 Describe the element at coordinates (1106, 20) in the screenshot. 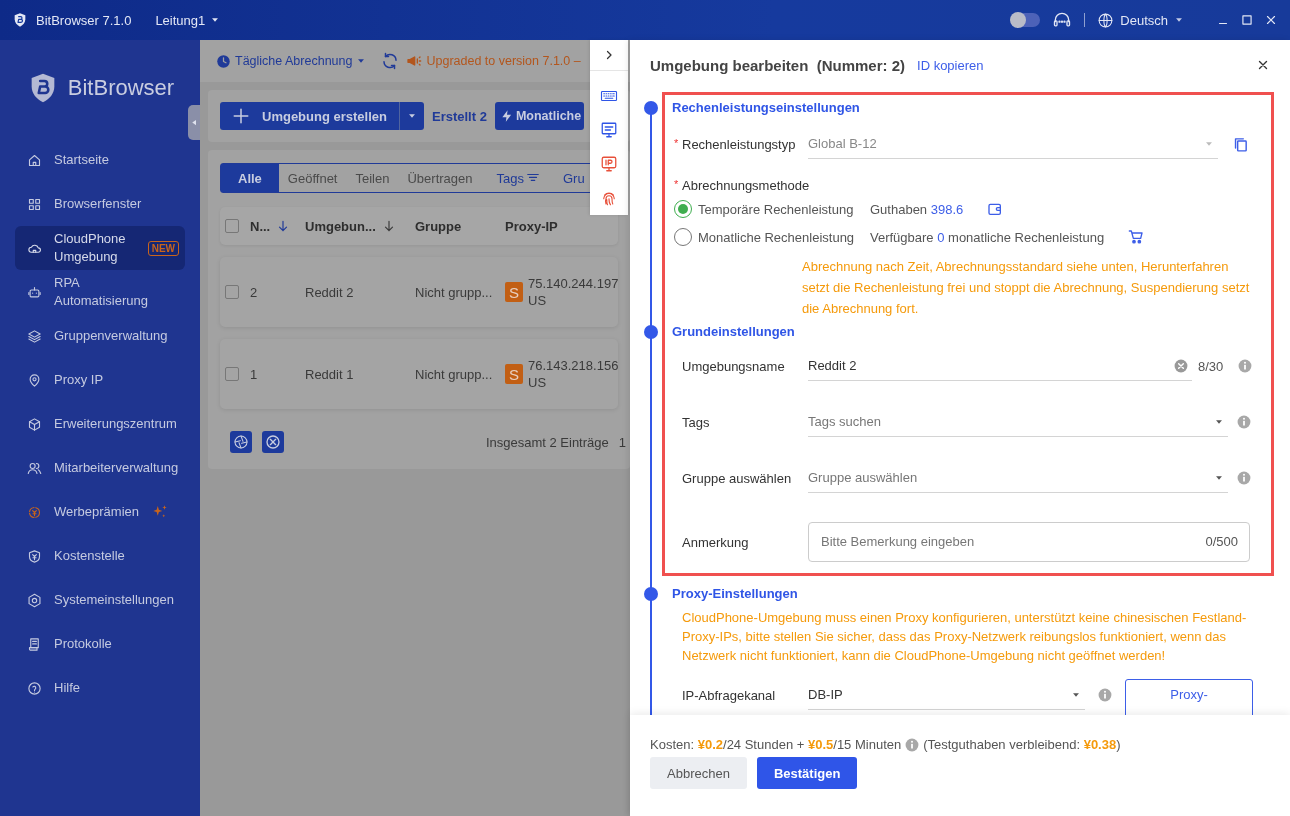

I see `globe-icon` at that location.